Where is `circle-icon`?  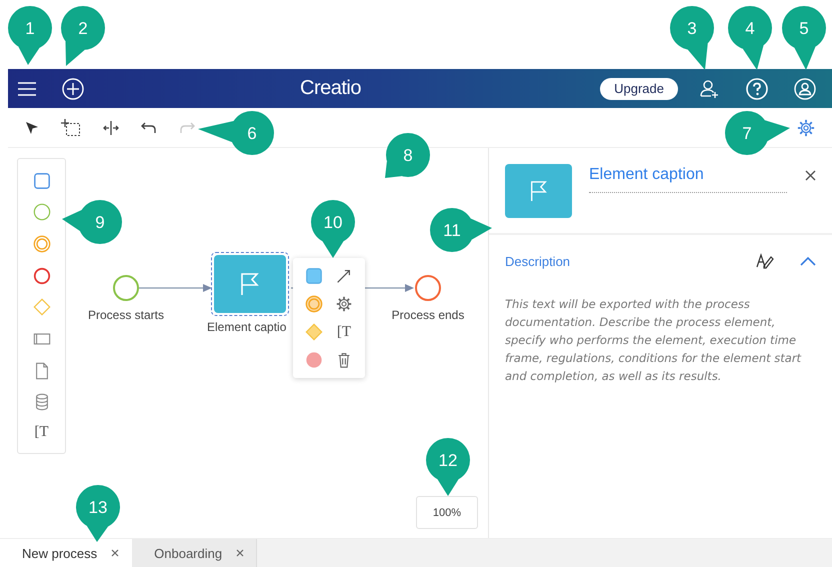 circle-icon is located at coordinates (41, 275).